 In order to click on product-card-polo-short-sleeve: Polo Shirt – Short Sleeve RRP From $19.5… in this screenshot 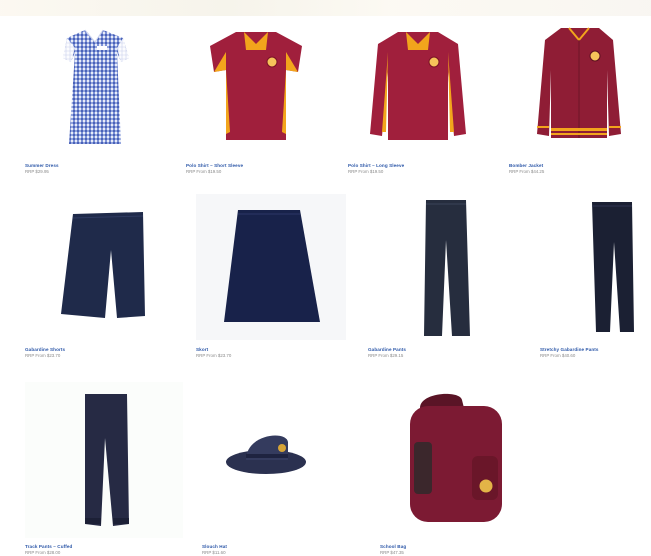, I will do `click(256, 102)`.